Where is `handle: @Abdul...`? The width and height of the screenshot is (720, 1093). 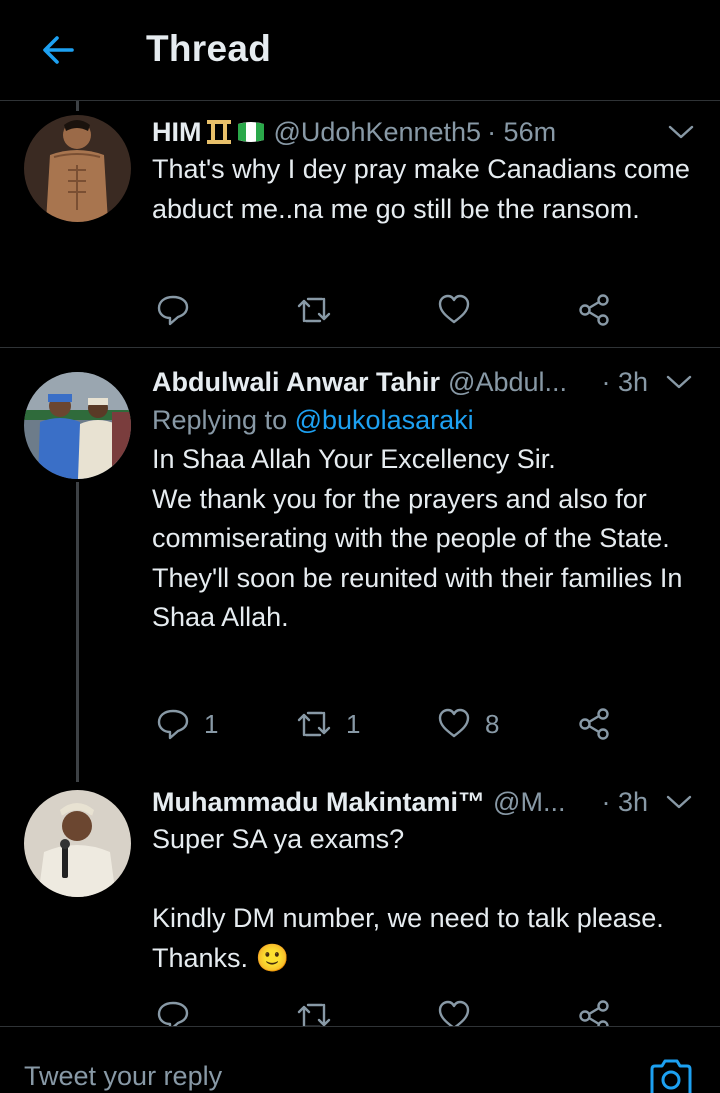 handle: @Abdul... is located at coordinates (507, 382).